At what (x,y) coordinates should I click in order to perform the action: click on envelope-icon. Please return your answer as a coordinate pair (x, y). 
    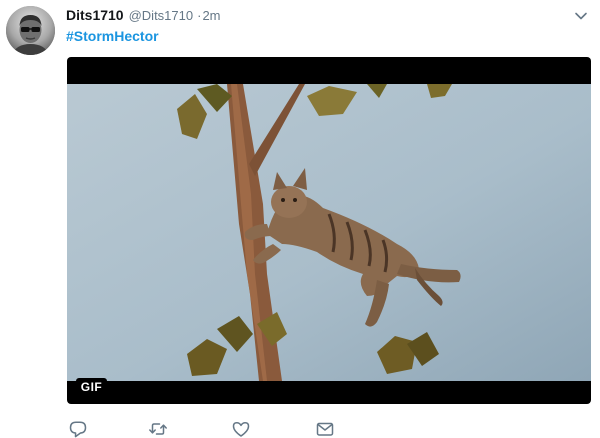
    Looking at the image, I should click on (325, 429).